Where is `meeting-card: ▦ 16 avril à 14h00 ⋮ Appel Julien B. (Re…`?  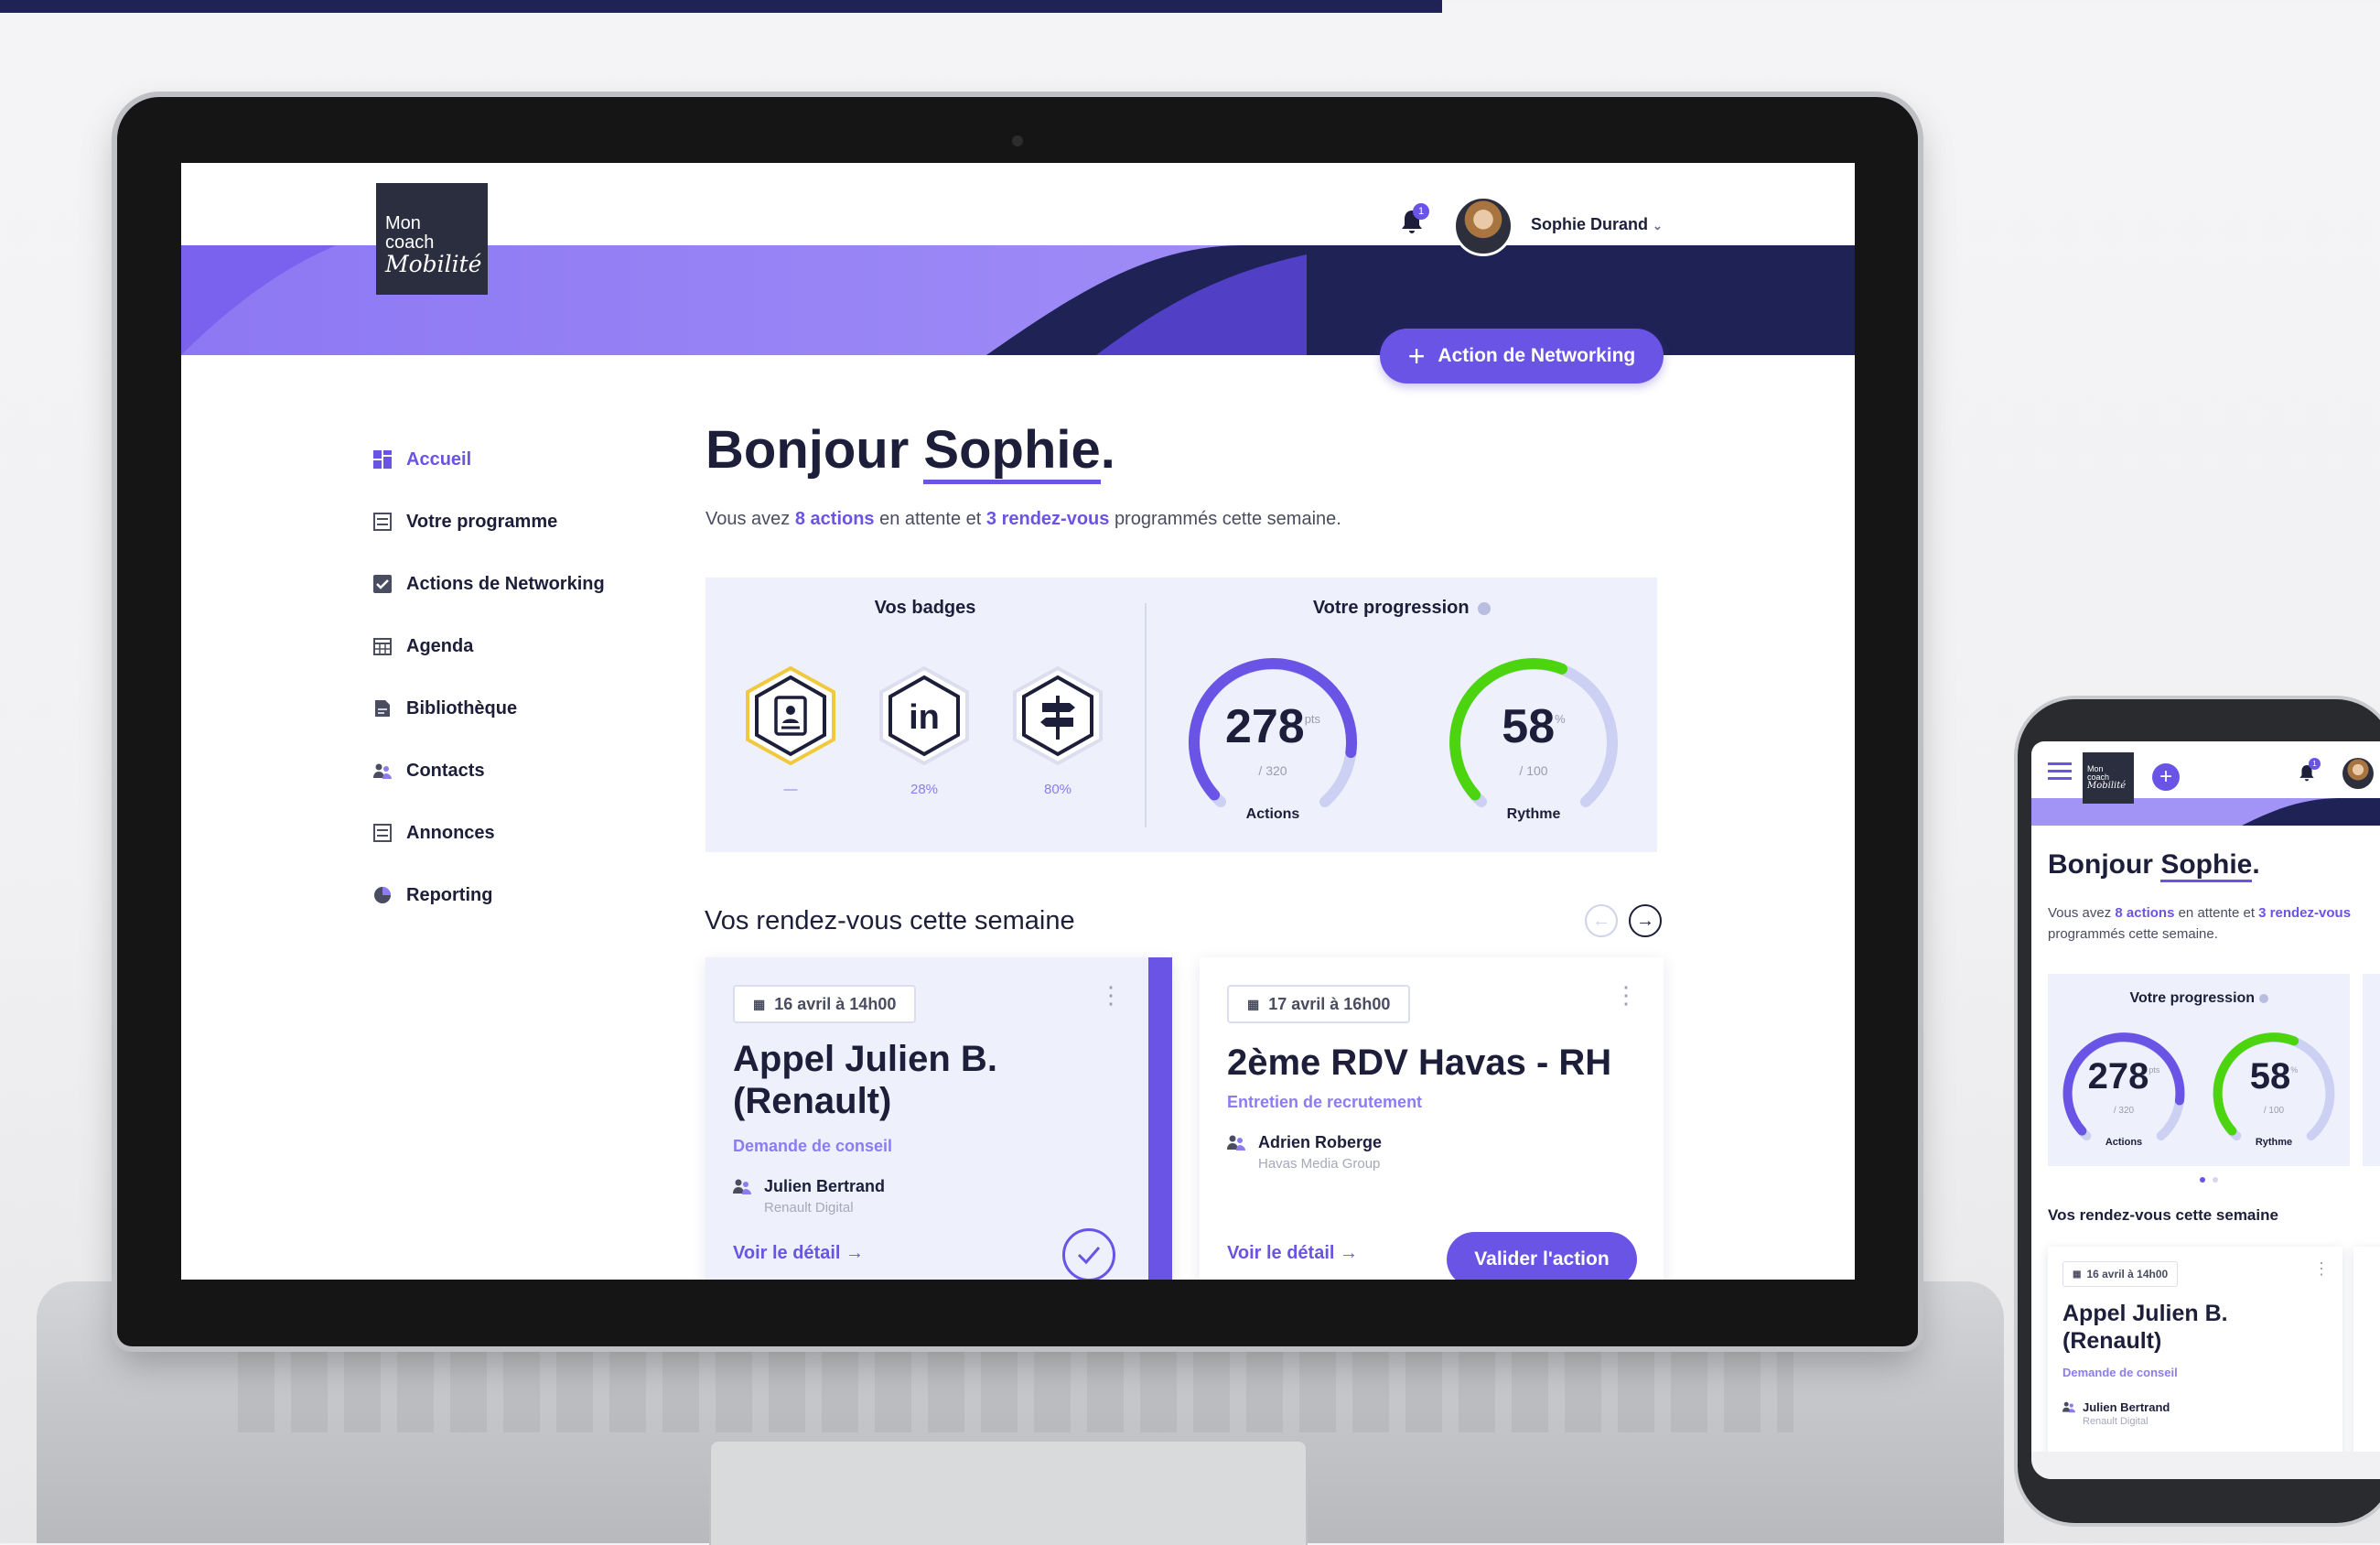 meeting-card: ▦ 16 avril à 14h00 ⋮ Appel Julien B. (Re… is located at coordinates (938, 1118).